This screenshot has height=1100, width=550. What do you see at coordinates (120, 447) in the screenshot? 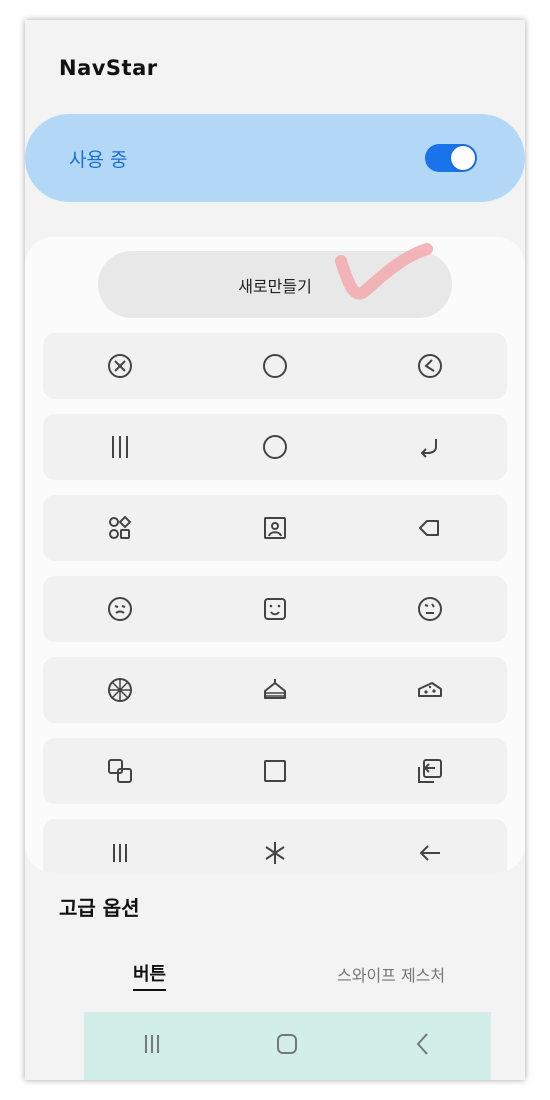
I see `three-bars-icon` at bounding box center [120, 447].